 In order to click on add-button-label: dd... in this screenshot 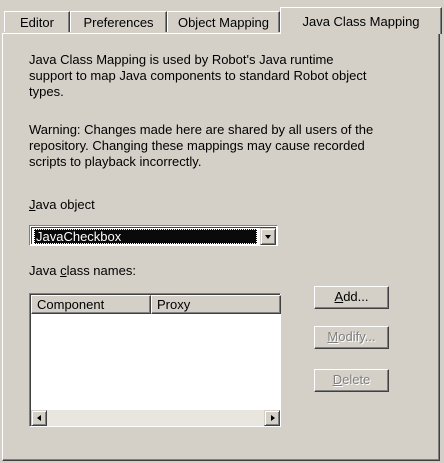, I will do `click(356, 296)`.